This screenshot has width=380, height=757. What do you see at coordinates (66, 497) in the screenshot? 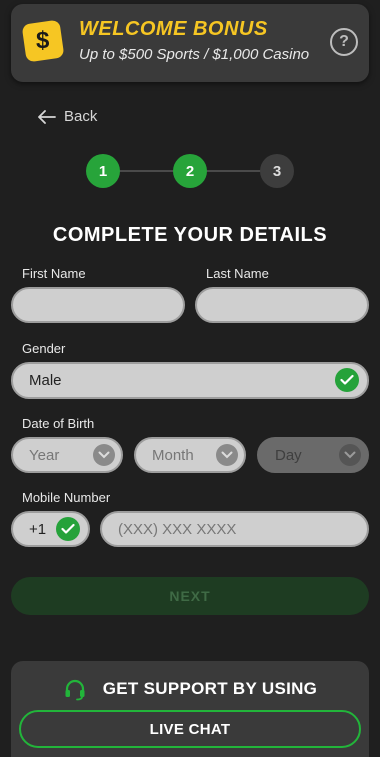
I see `mobile-label: Mobile Number` at bounding box center [66, 497].